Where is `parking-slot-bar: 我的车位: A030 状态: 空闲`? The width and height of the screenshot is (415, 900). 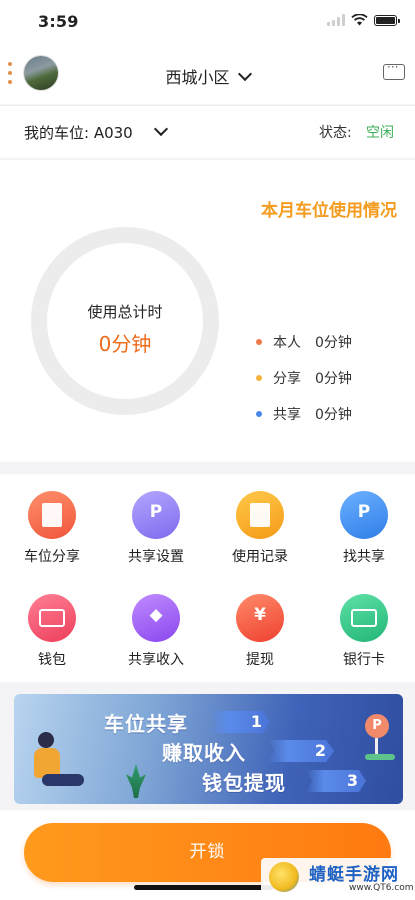
parking-slot-bar: 我的车位: A030 状态: 空闲 is located at coordinates (207, 131).